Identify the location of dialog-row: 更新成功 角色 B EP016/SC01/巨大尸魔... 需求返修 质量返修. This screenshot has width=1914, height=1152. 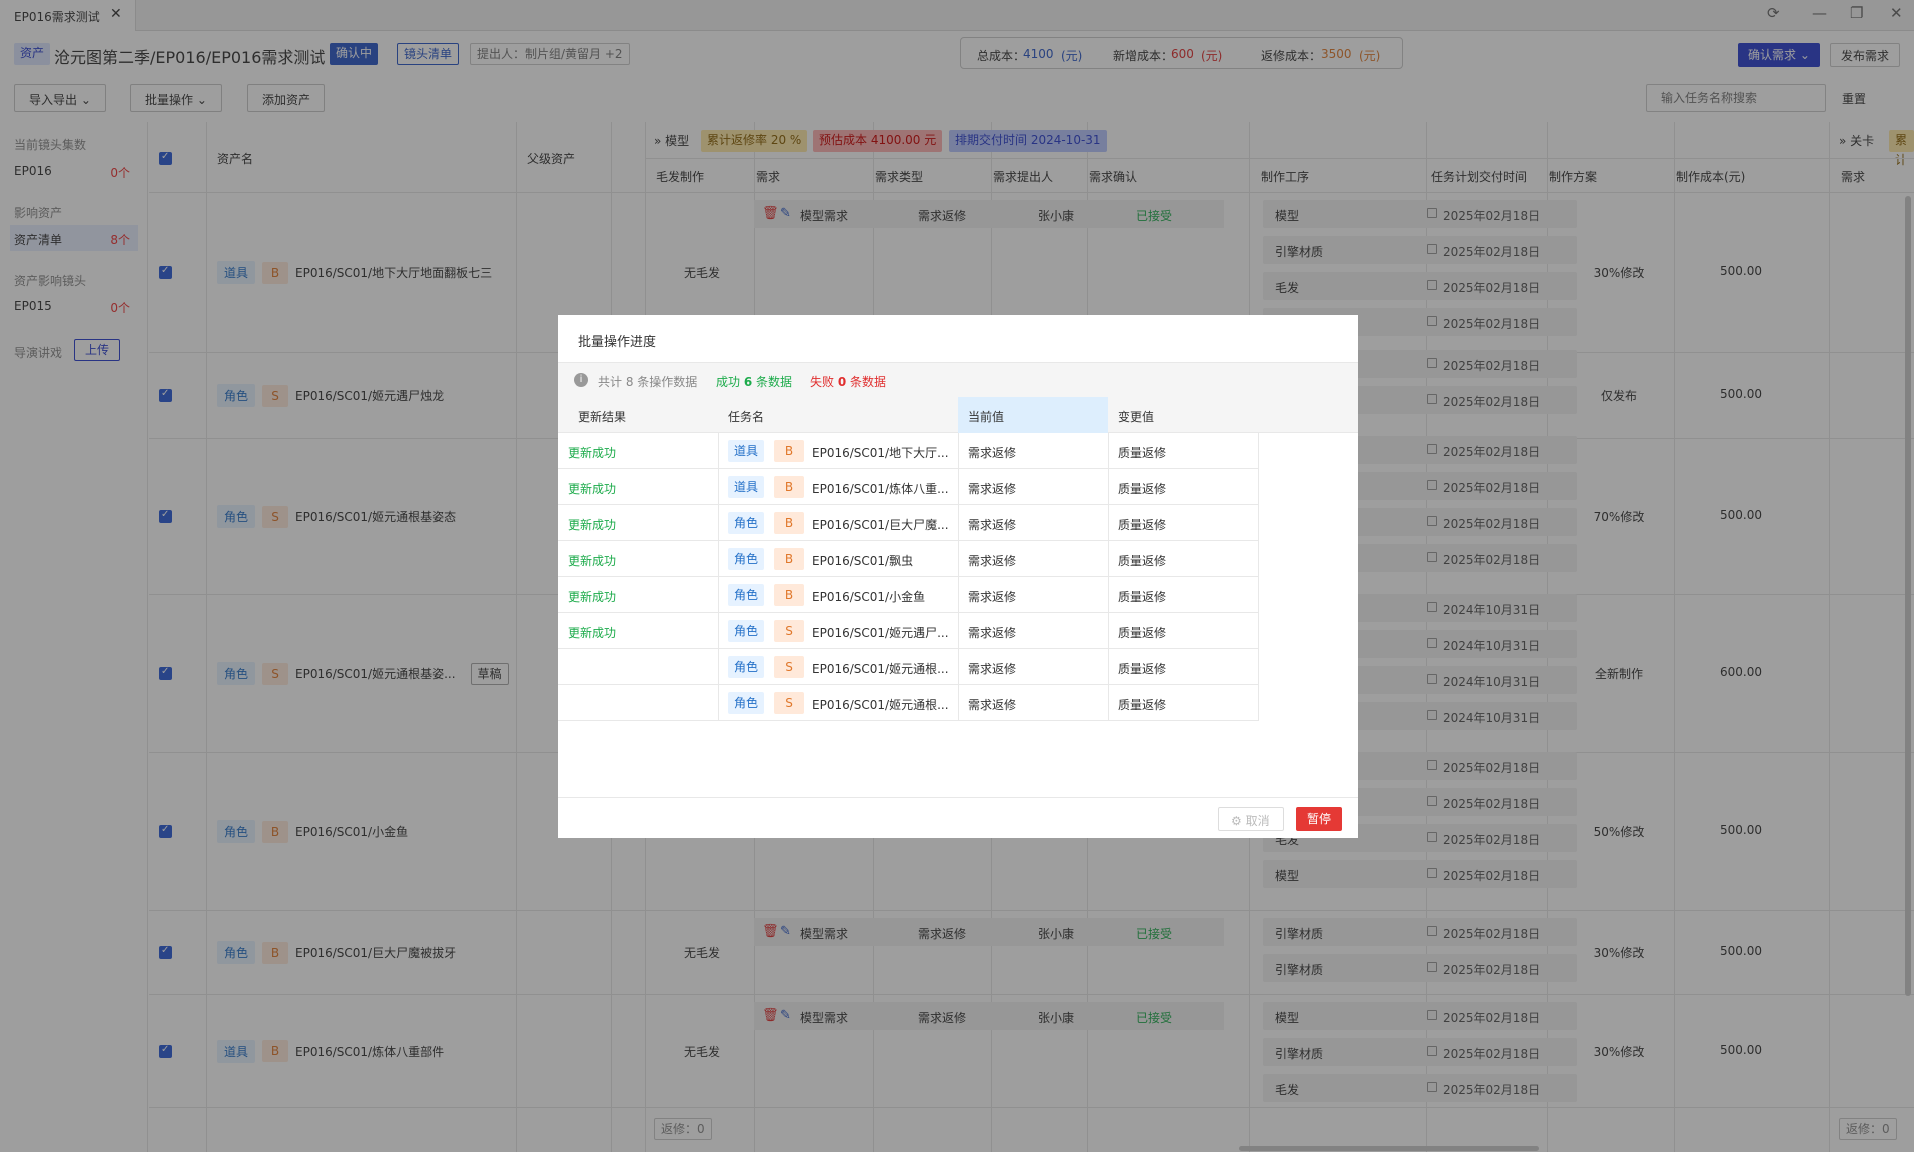
(908, 523).